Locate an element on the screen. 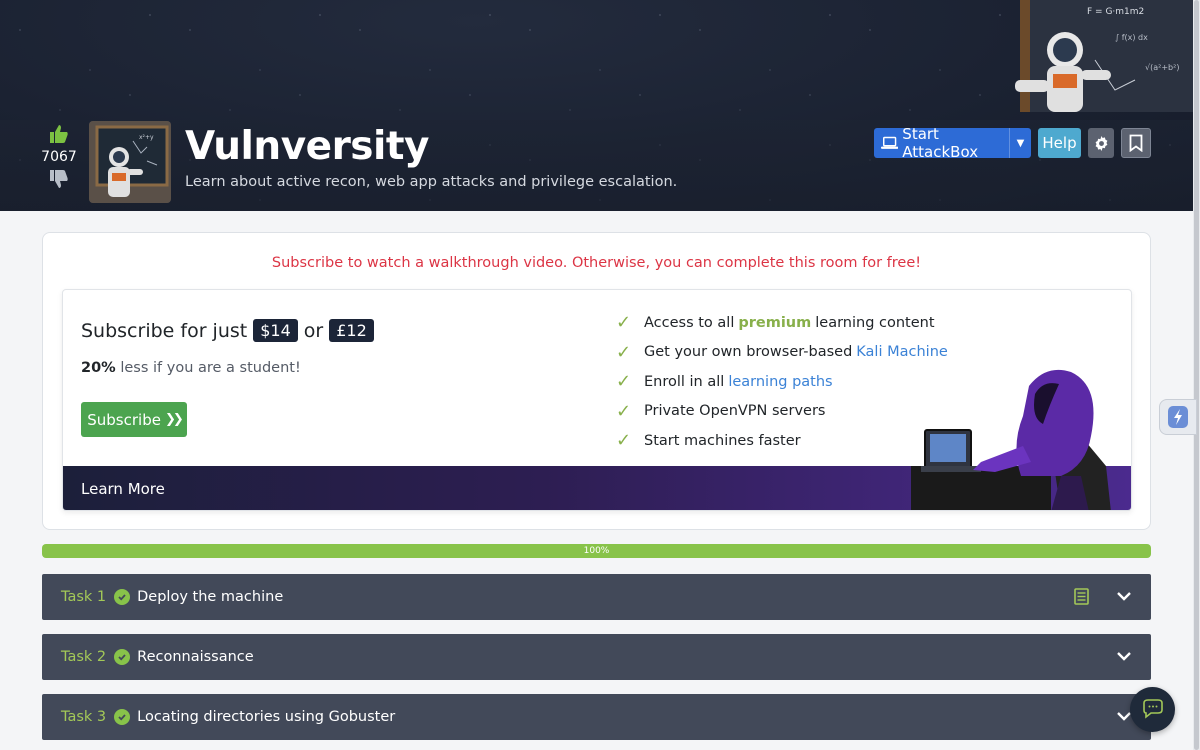 The image size is (1200, 750). room-title: Vulnversity is located at coordinates (307, 146).